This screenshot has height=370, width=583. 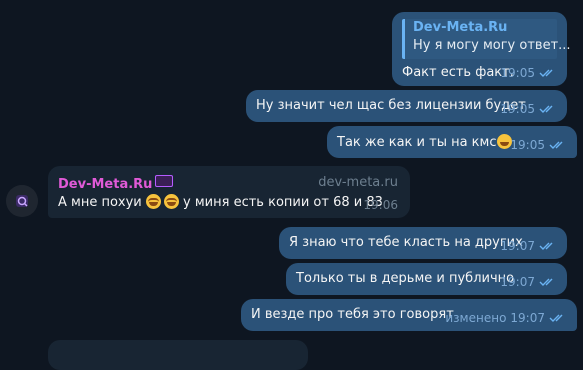 What do you see at coordinates (164, 181) in the screenshot?
I see `verified-badge-icon` at bounding box center [164, 181].